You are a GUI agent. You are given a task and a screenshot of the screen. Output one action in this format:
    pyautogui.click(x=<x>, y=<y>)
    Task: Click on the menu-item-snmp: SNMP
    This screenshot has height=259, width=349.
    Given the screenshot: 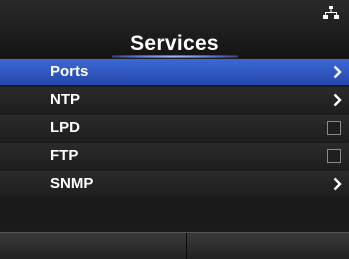 What is the action you would take?
    pyautogui.click(x=174, y=184)
    